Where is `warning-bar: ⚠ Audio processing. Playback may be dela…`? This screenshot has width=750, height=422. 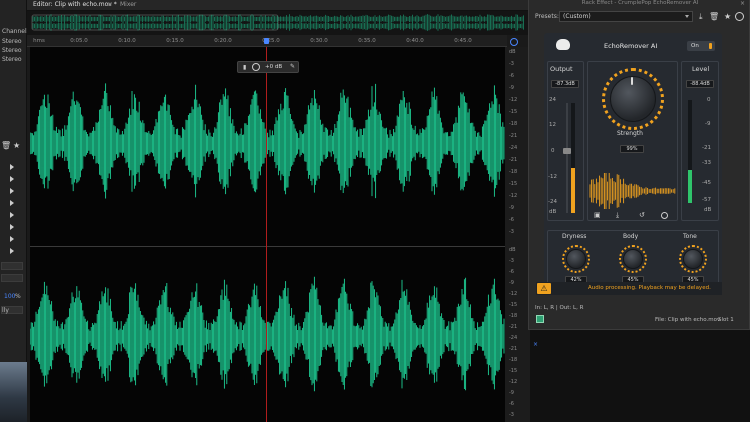 warning-bar: ⚠ Audio processing. Playback may be dela… is located at coordinates (629, 288).